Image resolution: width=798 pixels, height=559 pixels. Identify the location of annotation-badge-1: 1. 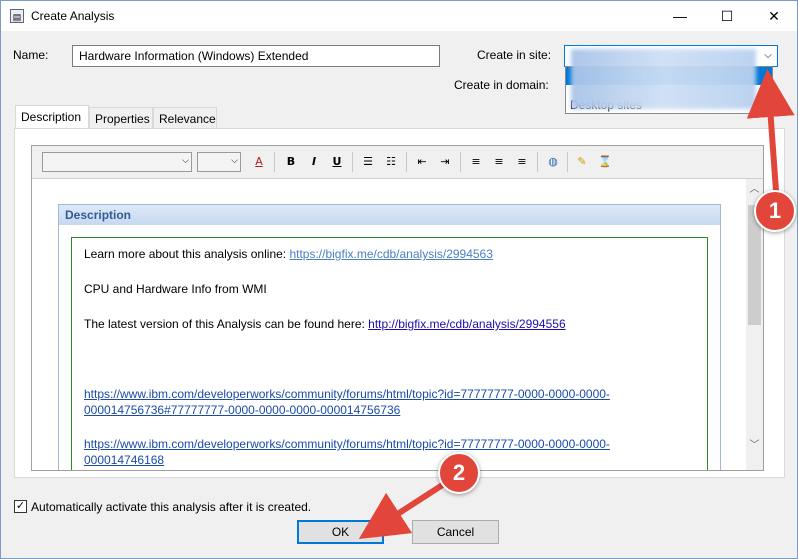
(775, 211).